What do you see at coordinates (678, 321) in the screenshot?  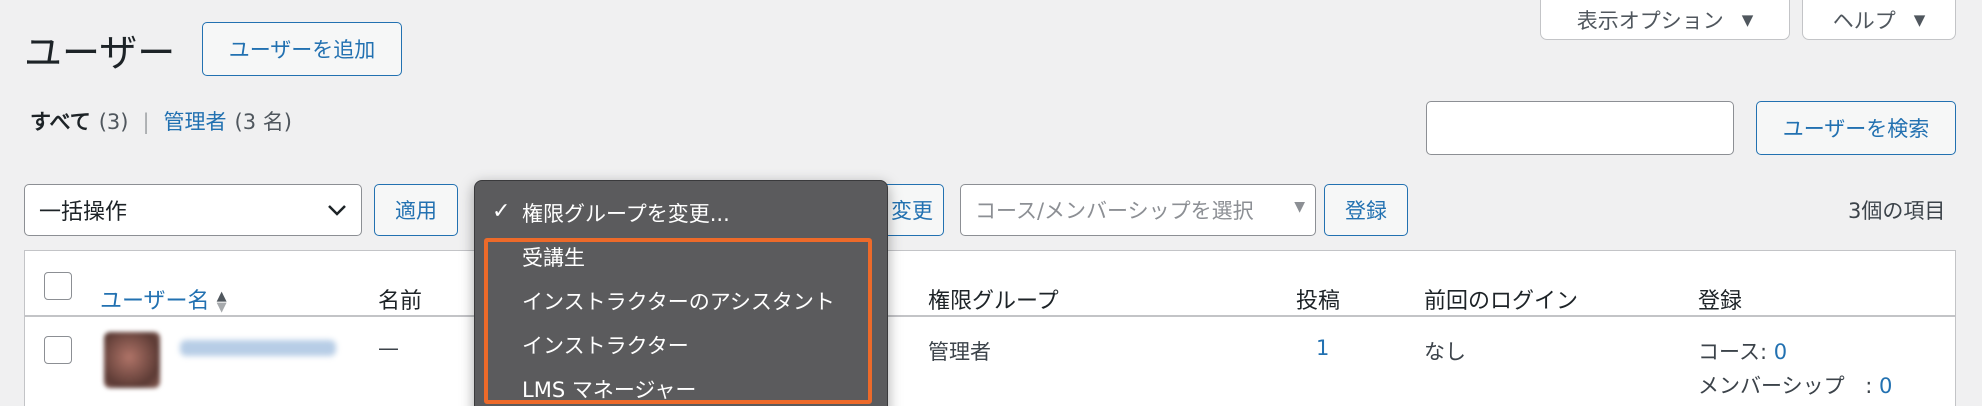 I see `highlight-frame` at bounding box center [678, 321].